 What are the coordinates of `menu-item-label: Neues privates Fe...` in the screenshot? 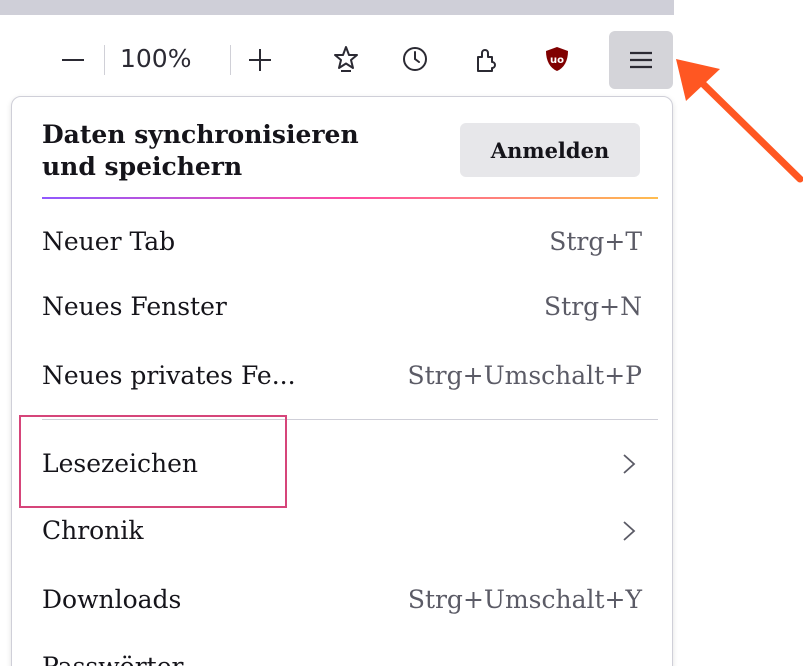 It's located at (169, 375).